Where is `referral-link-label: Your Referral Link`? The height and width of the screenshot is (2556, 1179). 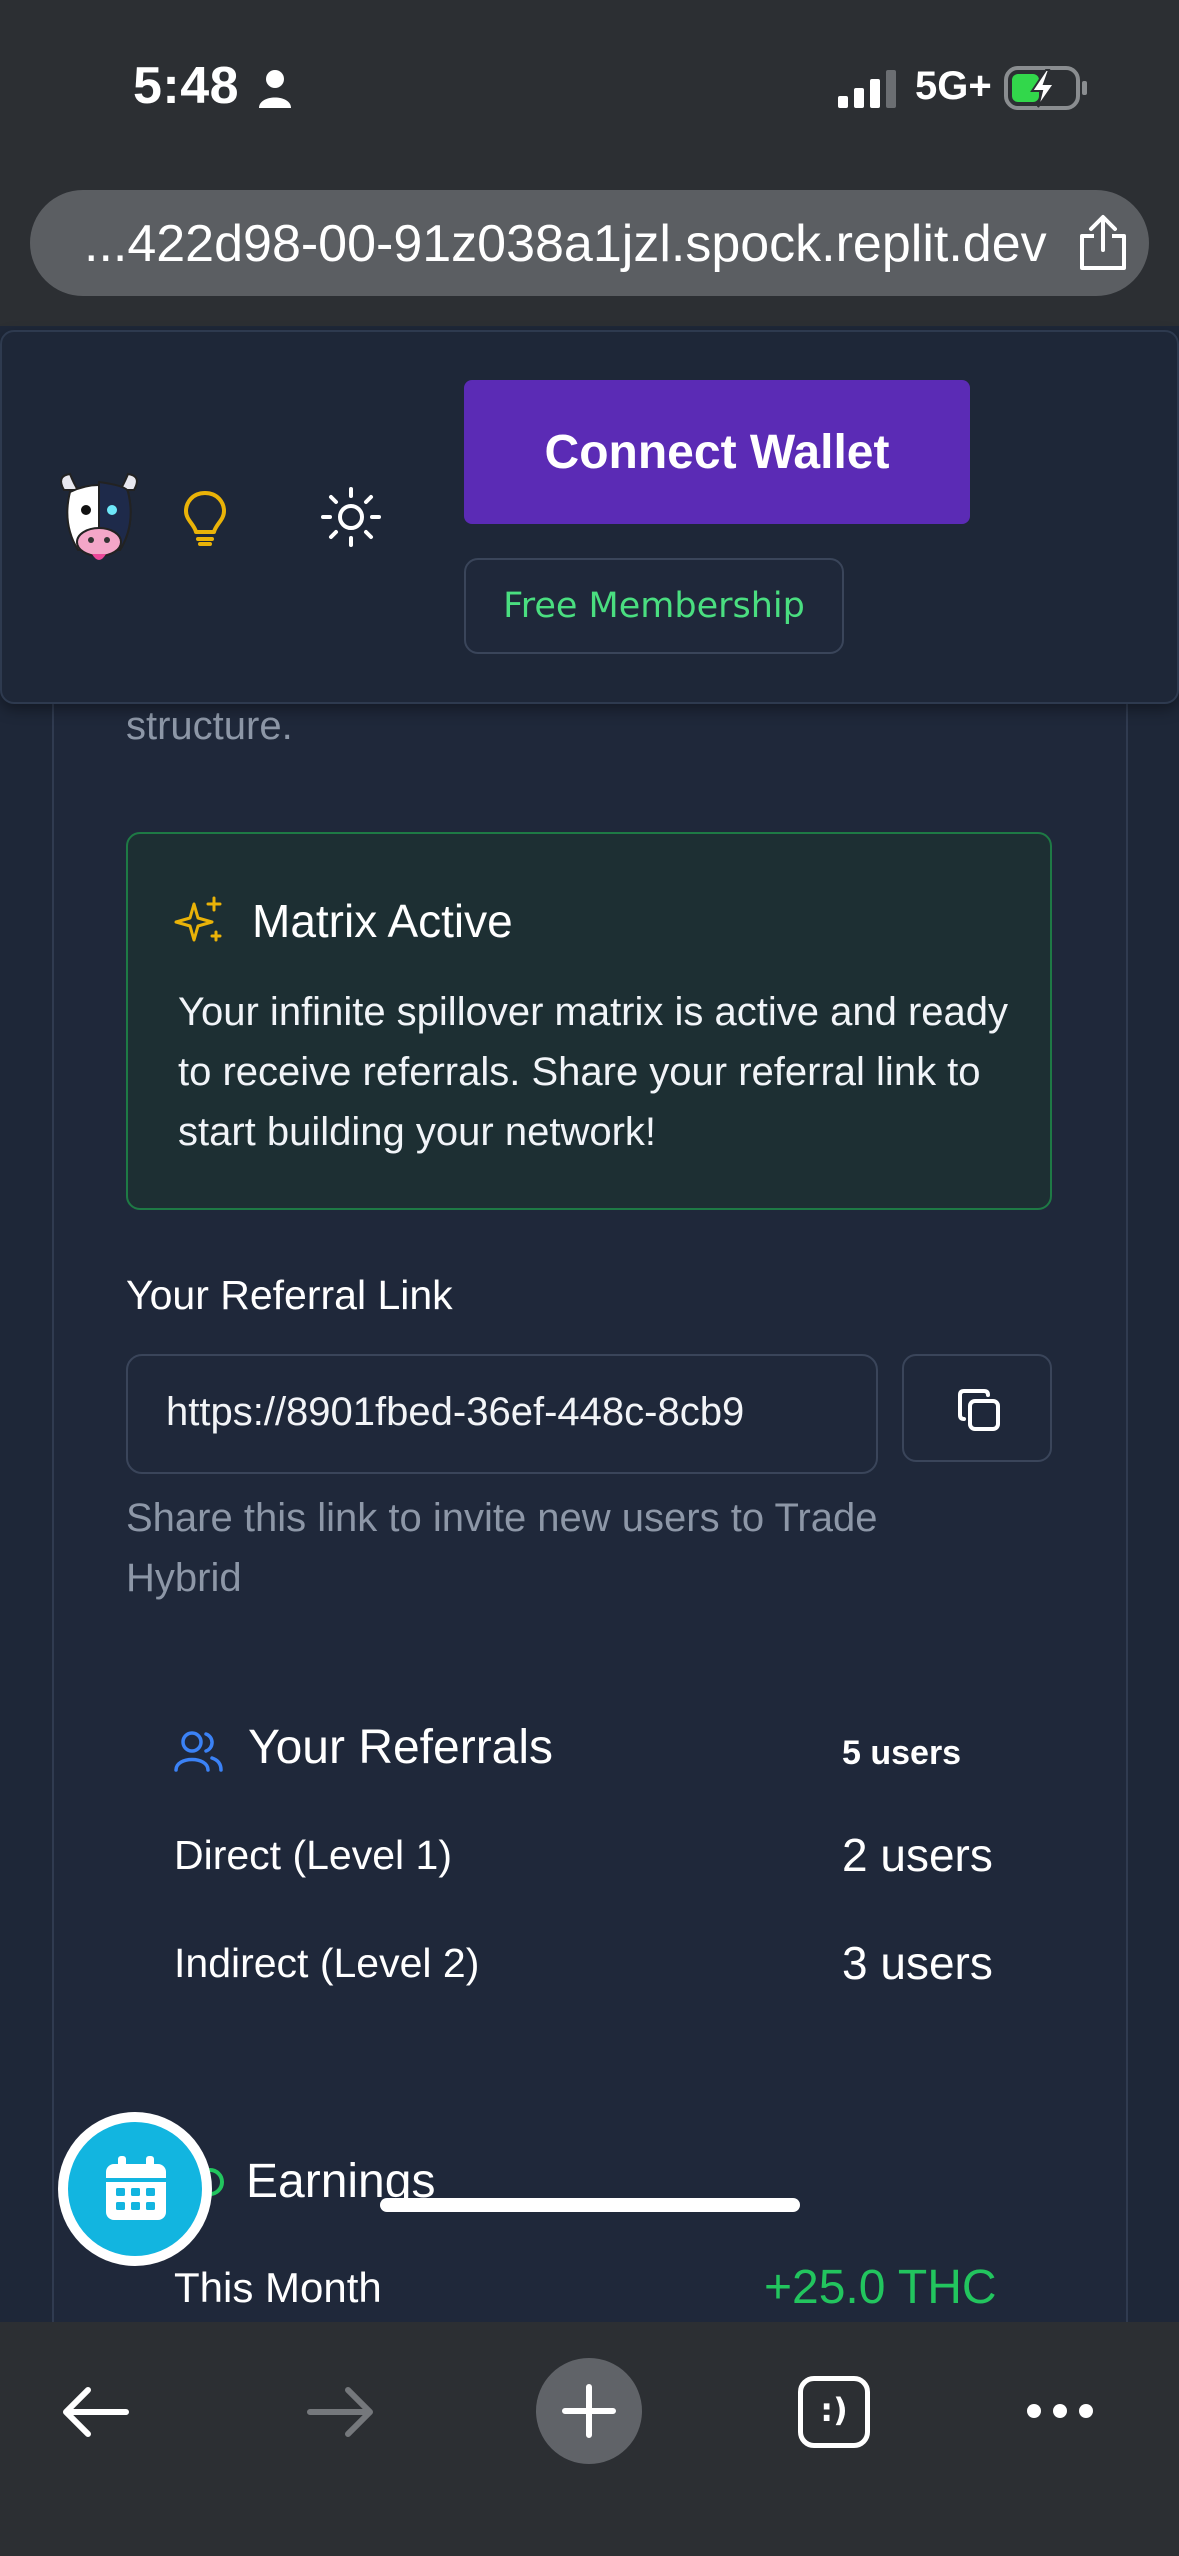 referral-link-label: Your Referral Link is located at coordinates (289, 1295).